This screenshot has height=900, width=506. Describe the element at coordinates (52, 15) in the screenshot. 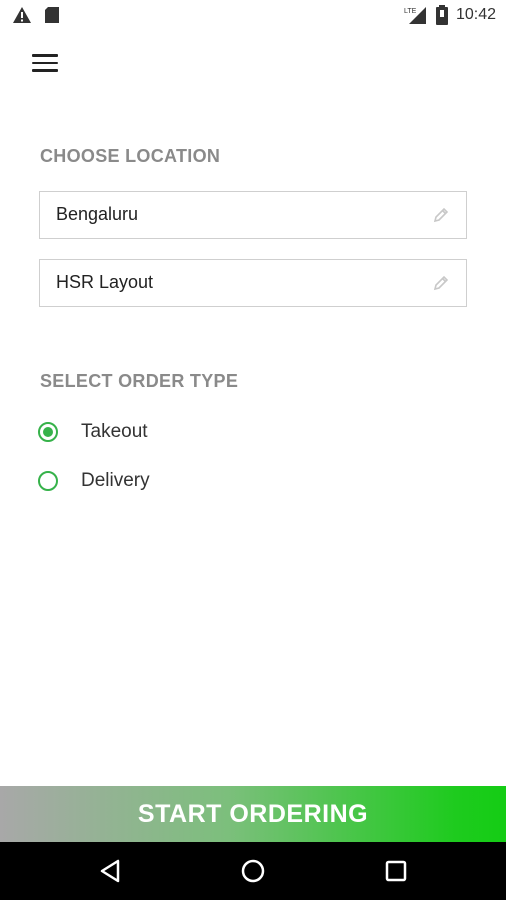

I see `sd-card-icon` at that location.